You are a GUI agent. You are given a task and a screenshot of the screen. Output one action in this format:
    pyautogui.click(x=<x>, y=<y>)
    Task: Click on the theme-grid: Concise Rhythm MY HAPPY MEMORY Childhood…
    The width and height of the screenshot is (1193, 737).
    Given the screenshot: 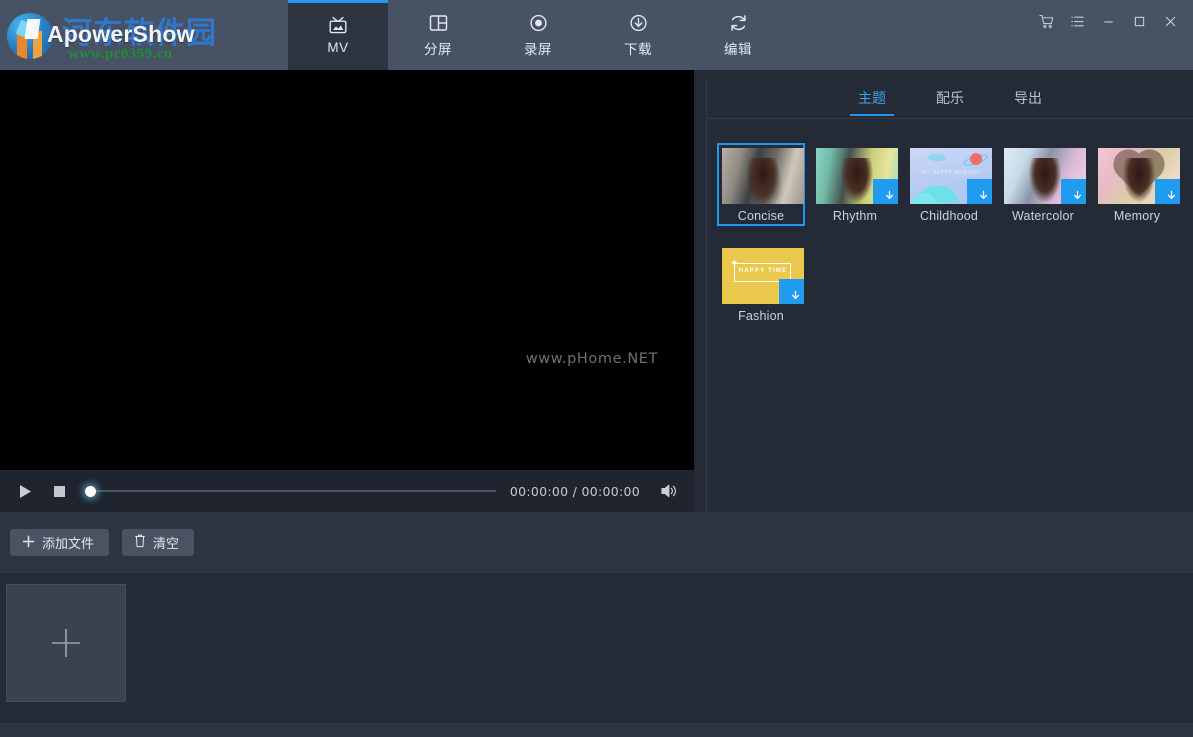 What is the action you would take?
    pyautogui.click(x=950, y=222)
    